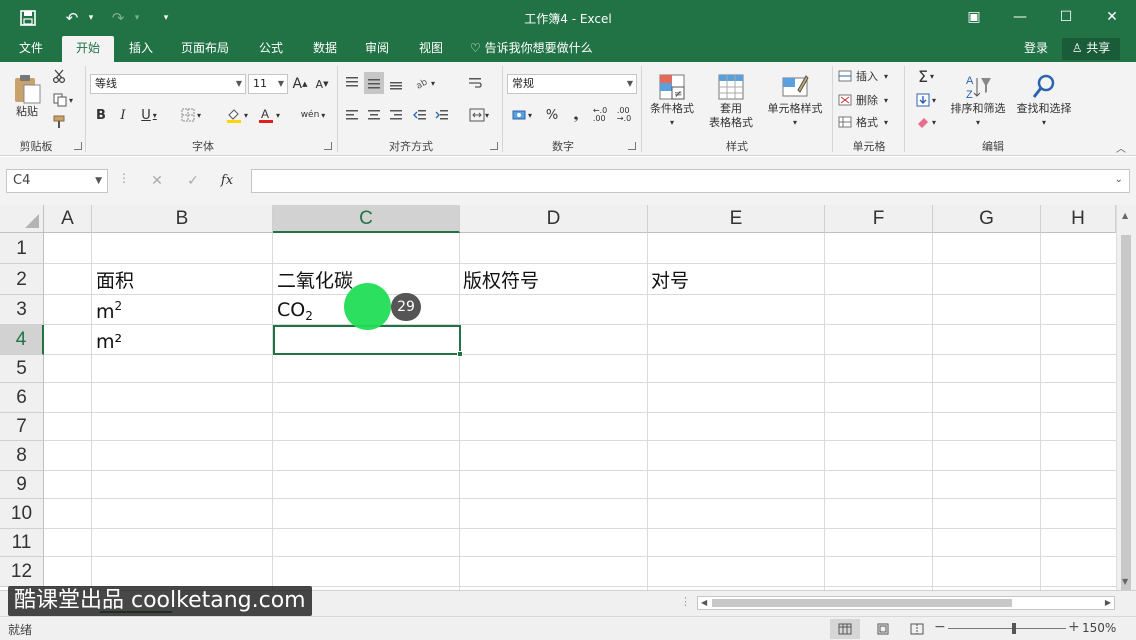 The width and height of the screenshot is (1136, 640). I want to click on column-header-A: A, so click(68, 219).